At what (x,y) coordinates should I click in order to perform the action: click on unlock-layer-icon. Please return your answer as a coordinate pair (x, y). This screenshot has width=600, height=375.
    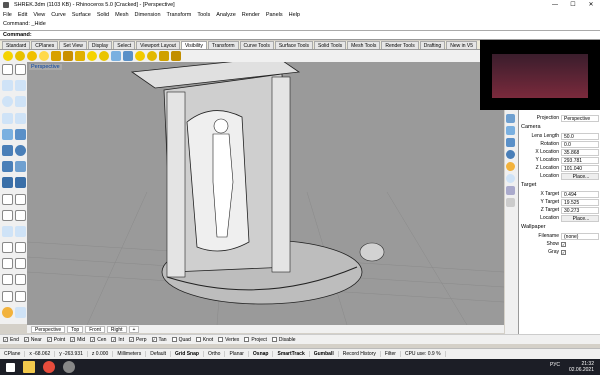
    Looking at the image, I should click on (176, 56).